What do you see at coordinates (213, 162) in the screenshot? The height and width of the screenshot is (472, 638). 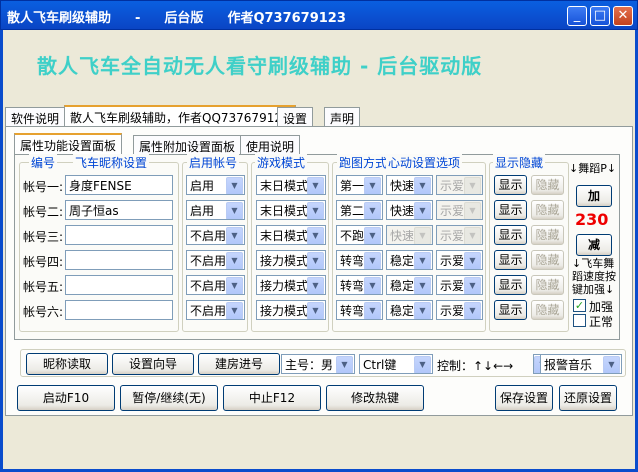 I see `header-enable: 启用帐号` at bounding box center [213, 162].